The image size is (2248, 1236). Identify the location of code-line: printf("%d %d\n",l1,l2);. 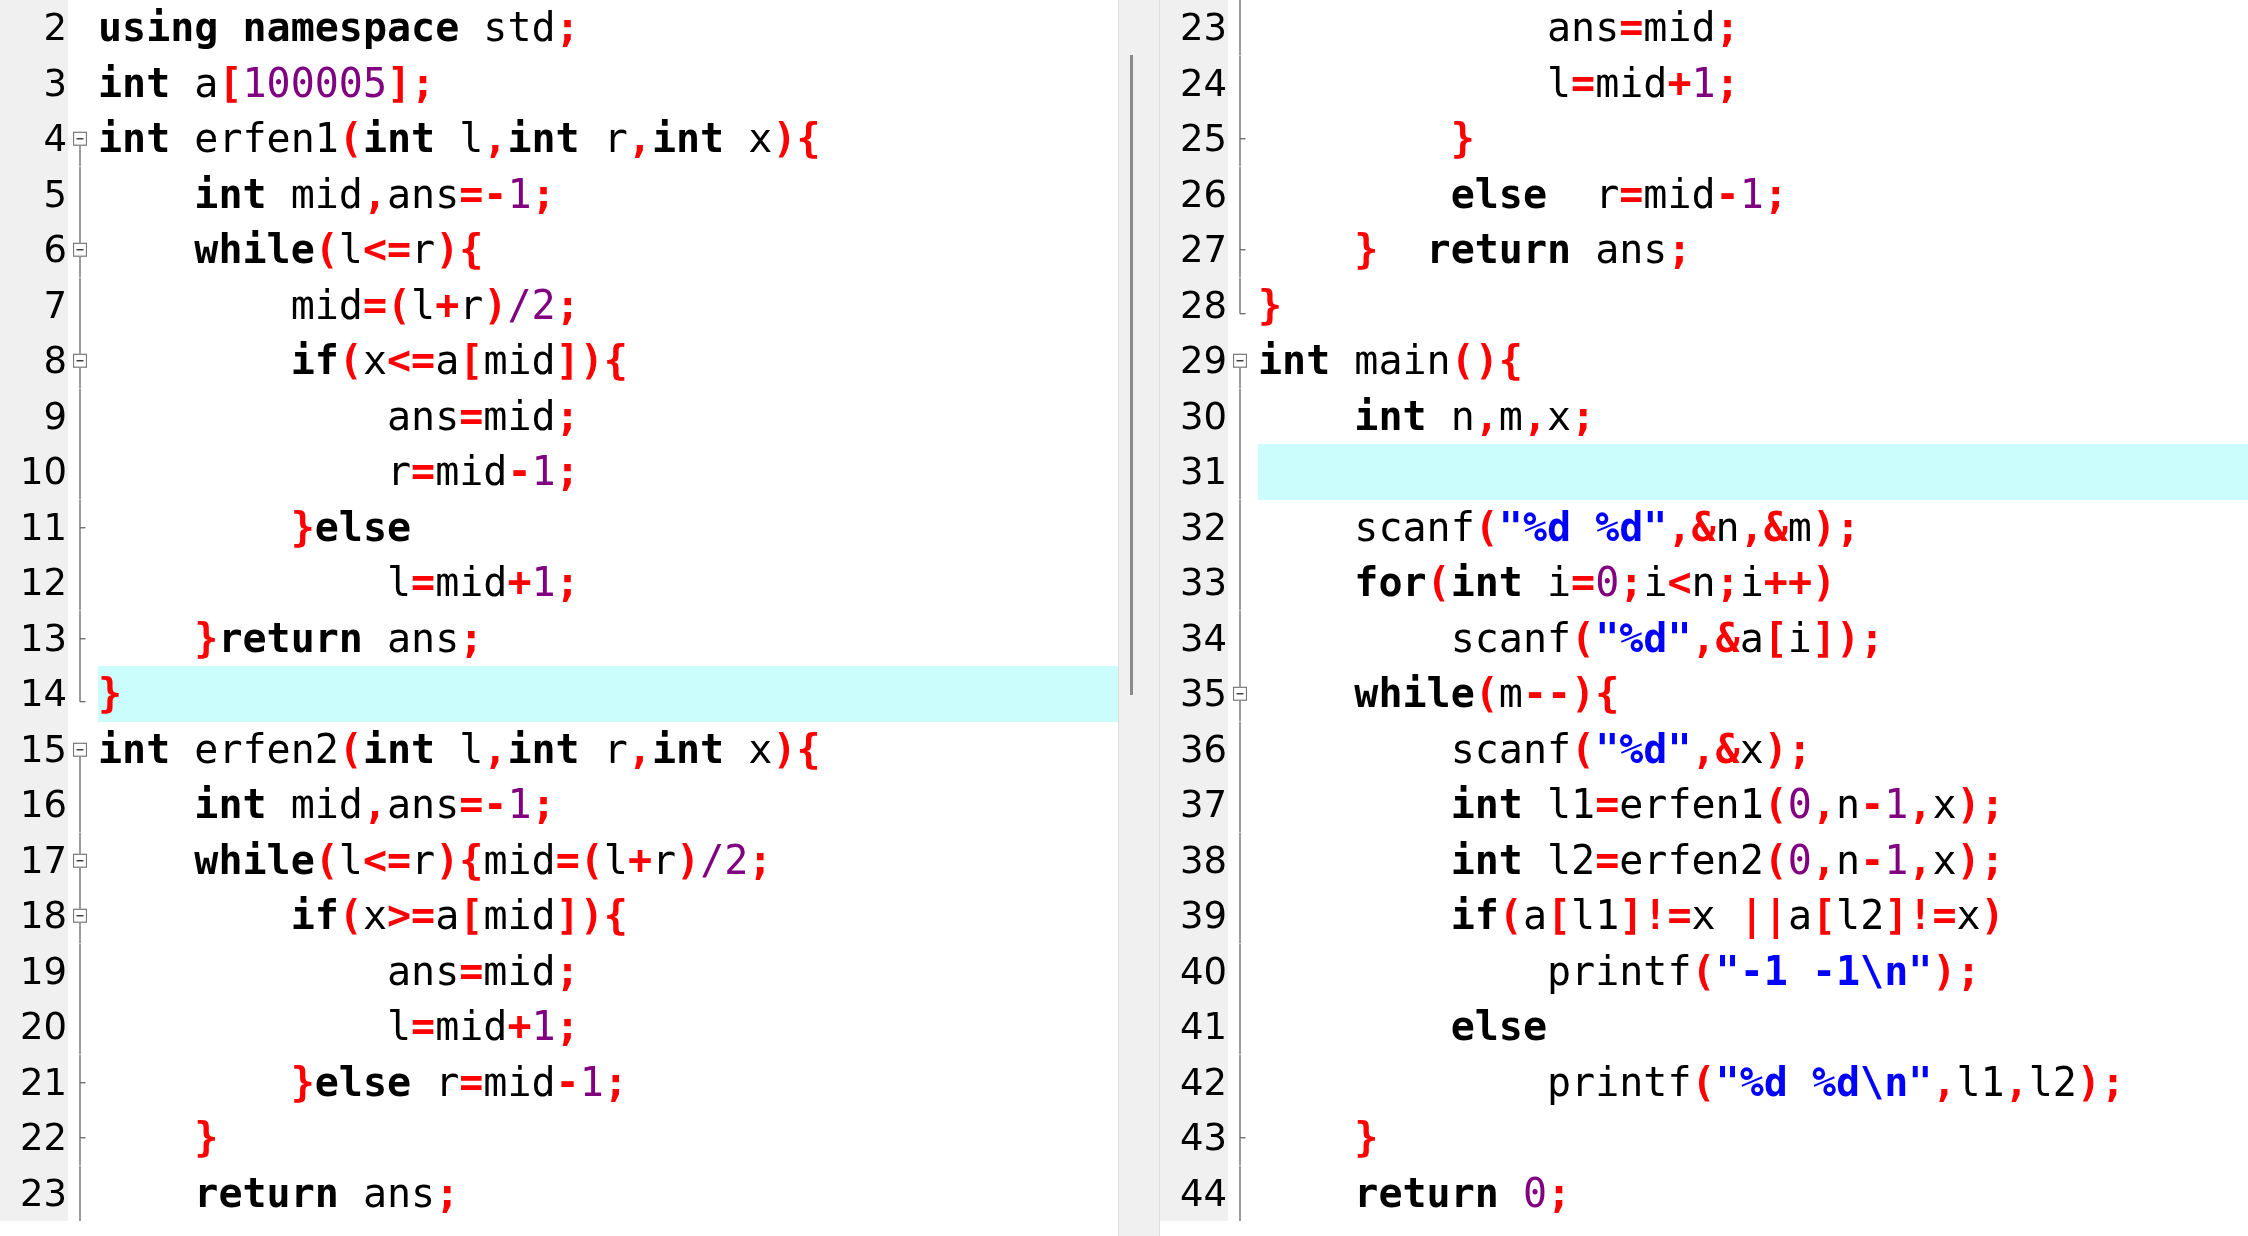
(1836, 1082).